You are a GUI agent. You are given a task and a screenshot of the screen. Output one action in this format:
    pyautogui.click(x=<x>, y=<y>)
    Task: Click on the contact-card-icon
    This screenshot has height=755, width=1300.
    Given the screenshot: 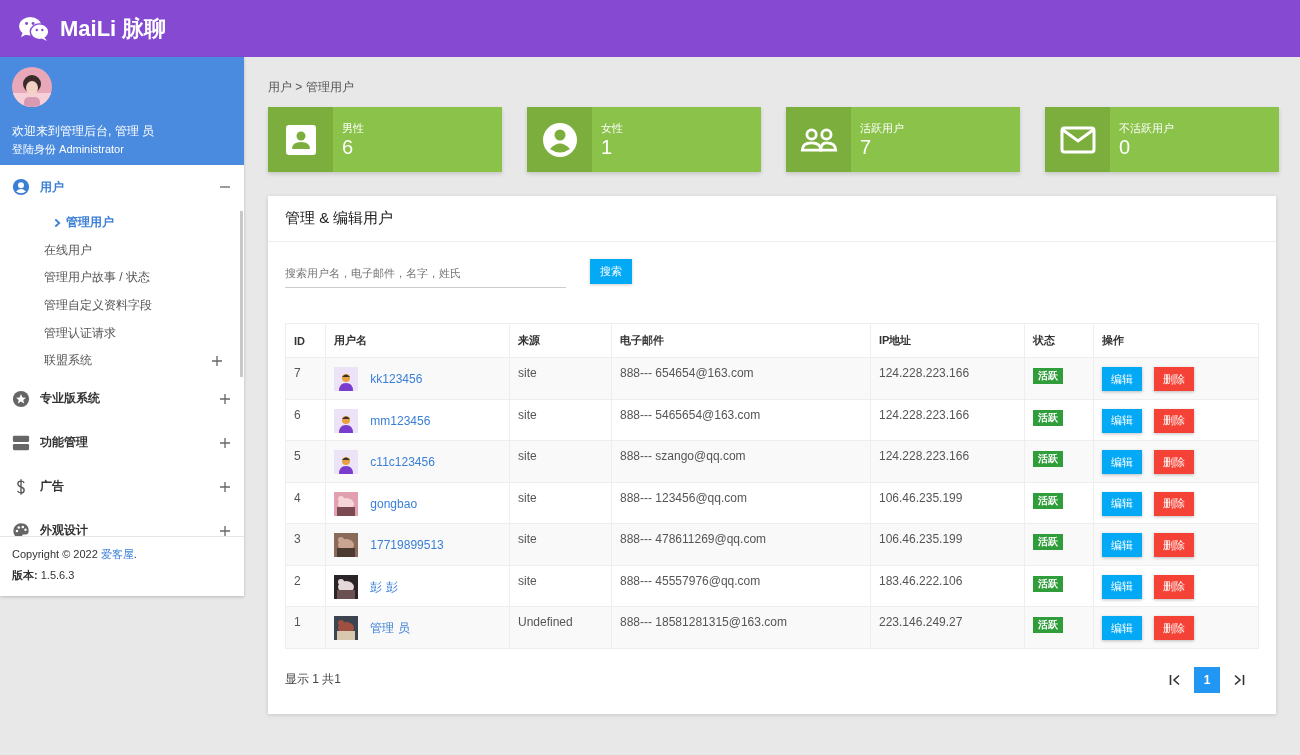 What is the action you would take?
    pyautogui.click(x=300, y=139)
    